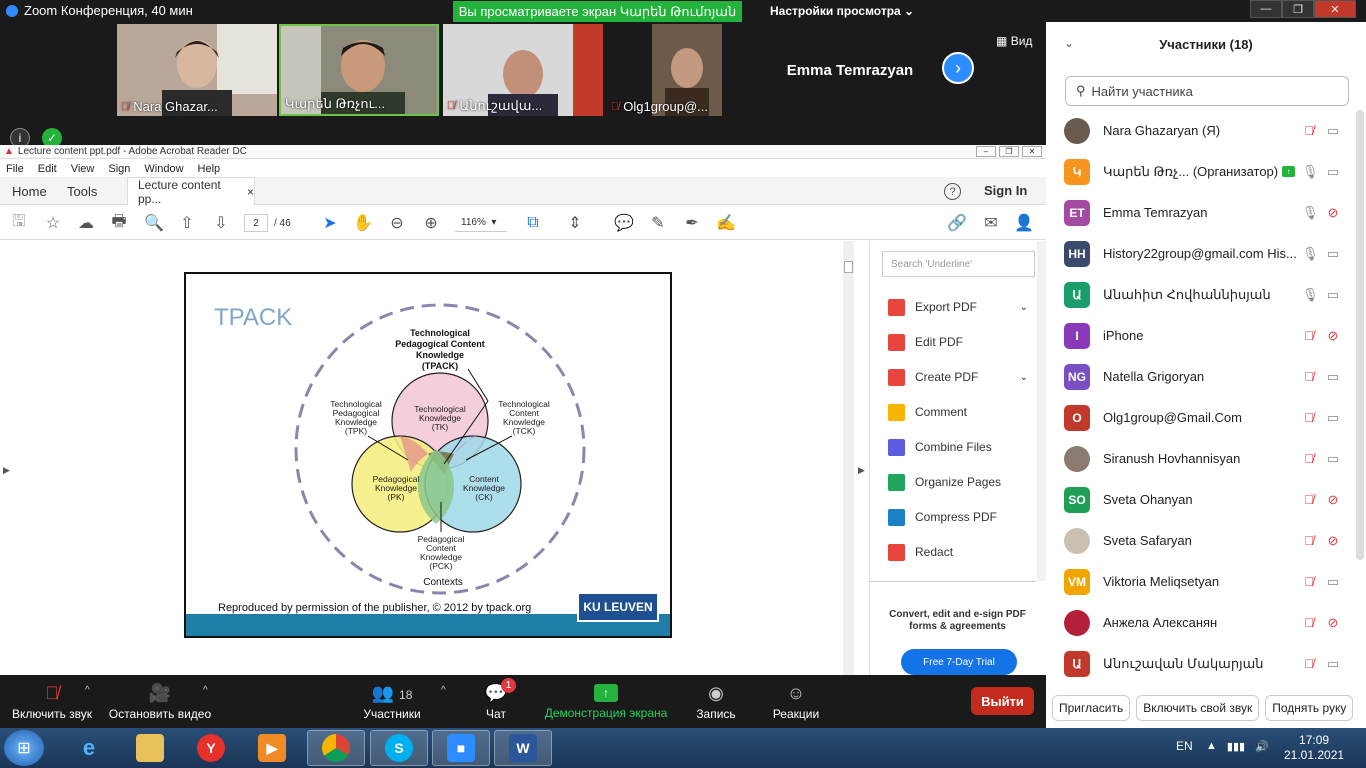 The width and height of the screenshot is (1366, 768). What do you see at coordinates (87, 690) in the screenshot?
I see `audio-options-caret-icon: ^` at bounding box center [87, 690].